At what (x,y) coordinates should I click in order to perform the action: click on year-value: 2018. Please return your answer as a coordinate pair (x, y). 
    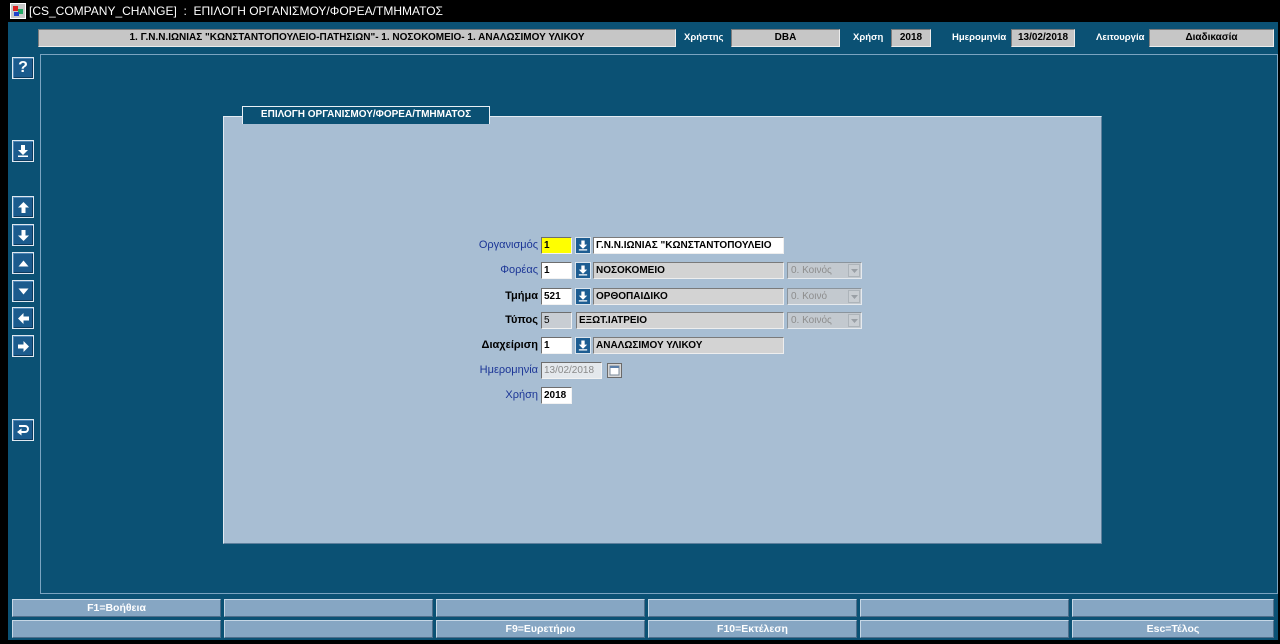
    Looking at the image, I should click on (911, 38).